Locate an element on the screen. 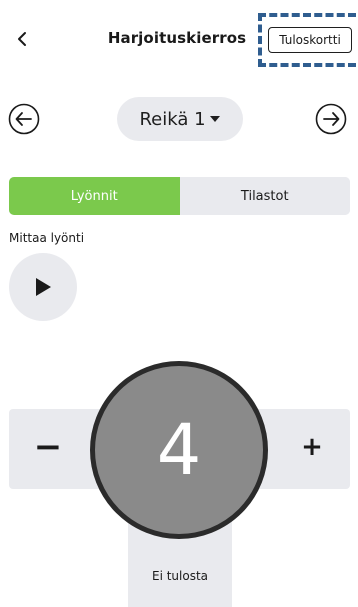  measure-play-button is located at coordinates (43, 287).